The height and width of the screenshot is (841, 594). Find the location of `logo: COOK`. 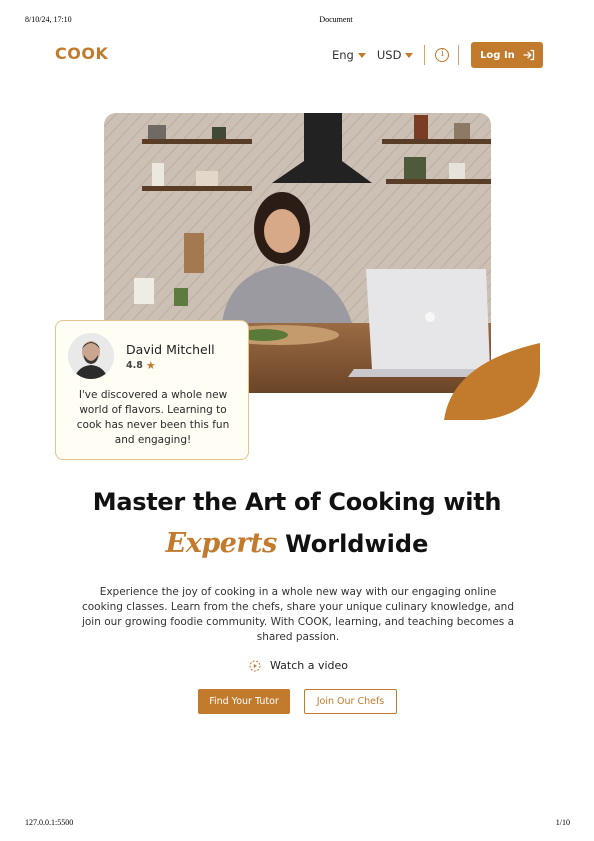

logo: COOK is located at coordinates (81, 53).